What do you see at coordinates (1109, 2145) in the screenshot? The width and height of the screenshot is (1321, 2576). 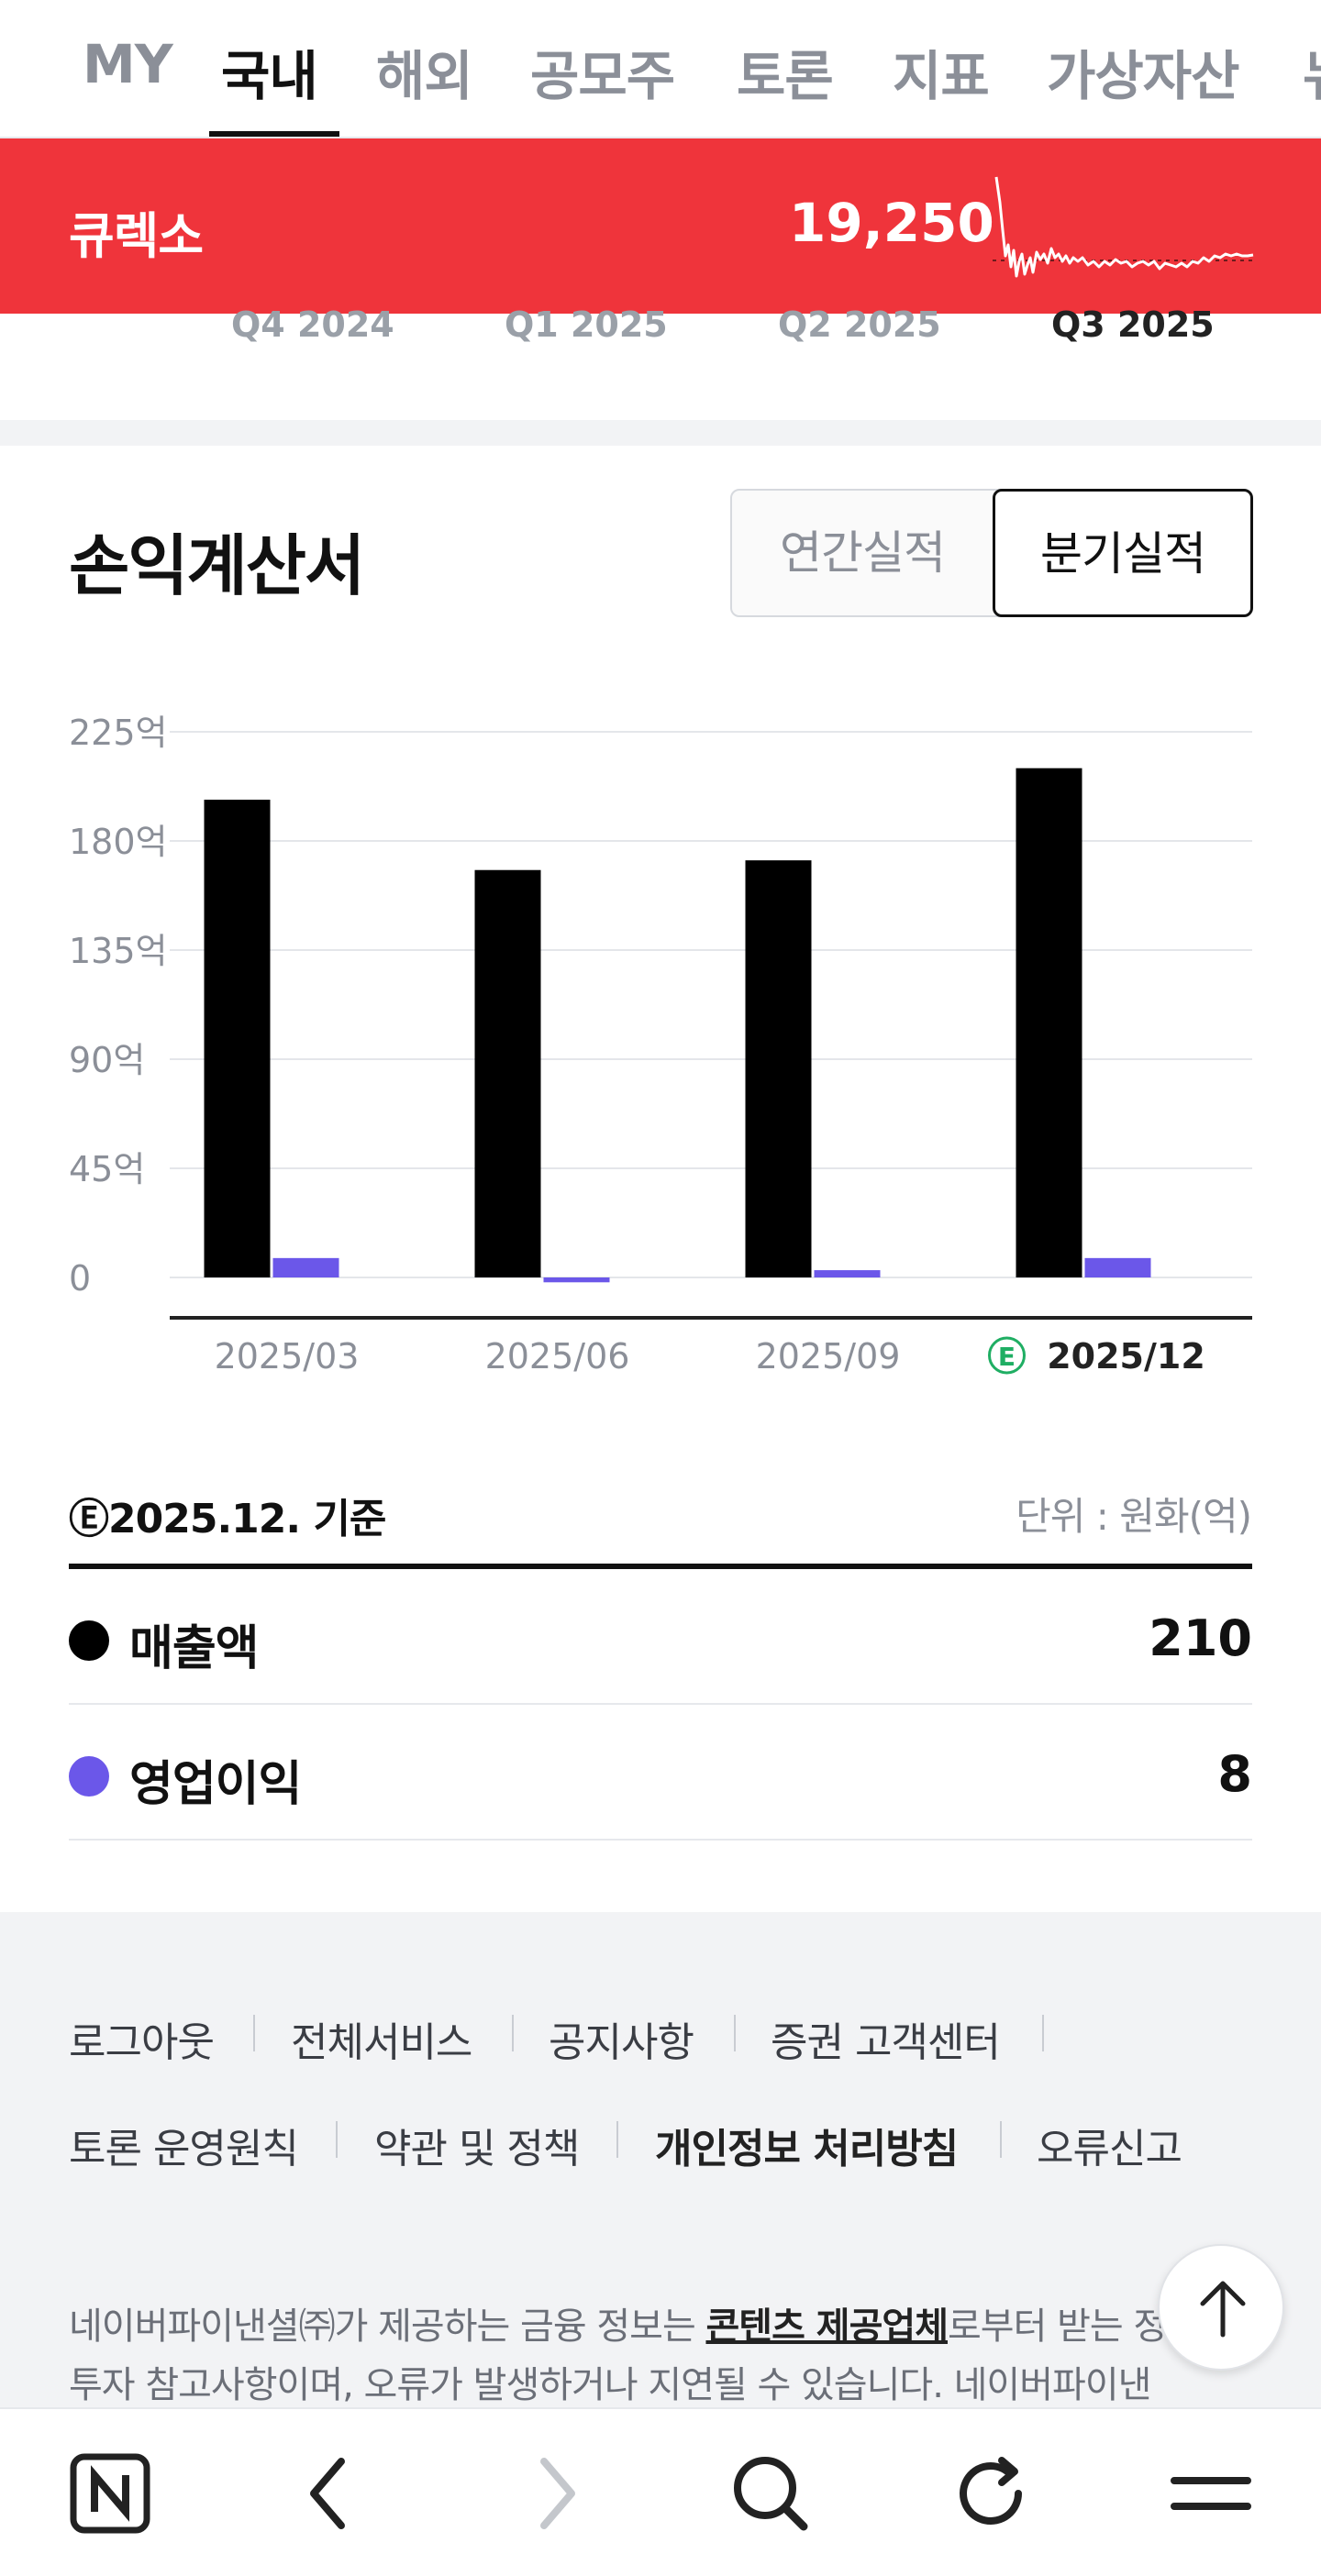 I see `footer-link-report-error: 오류신고` at bounding box center [1109, 2145].